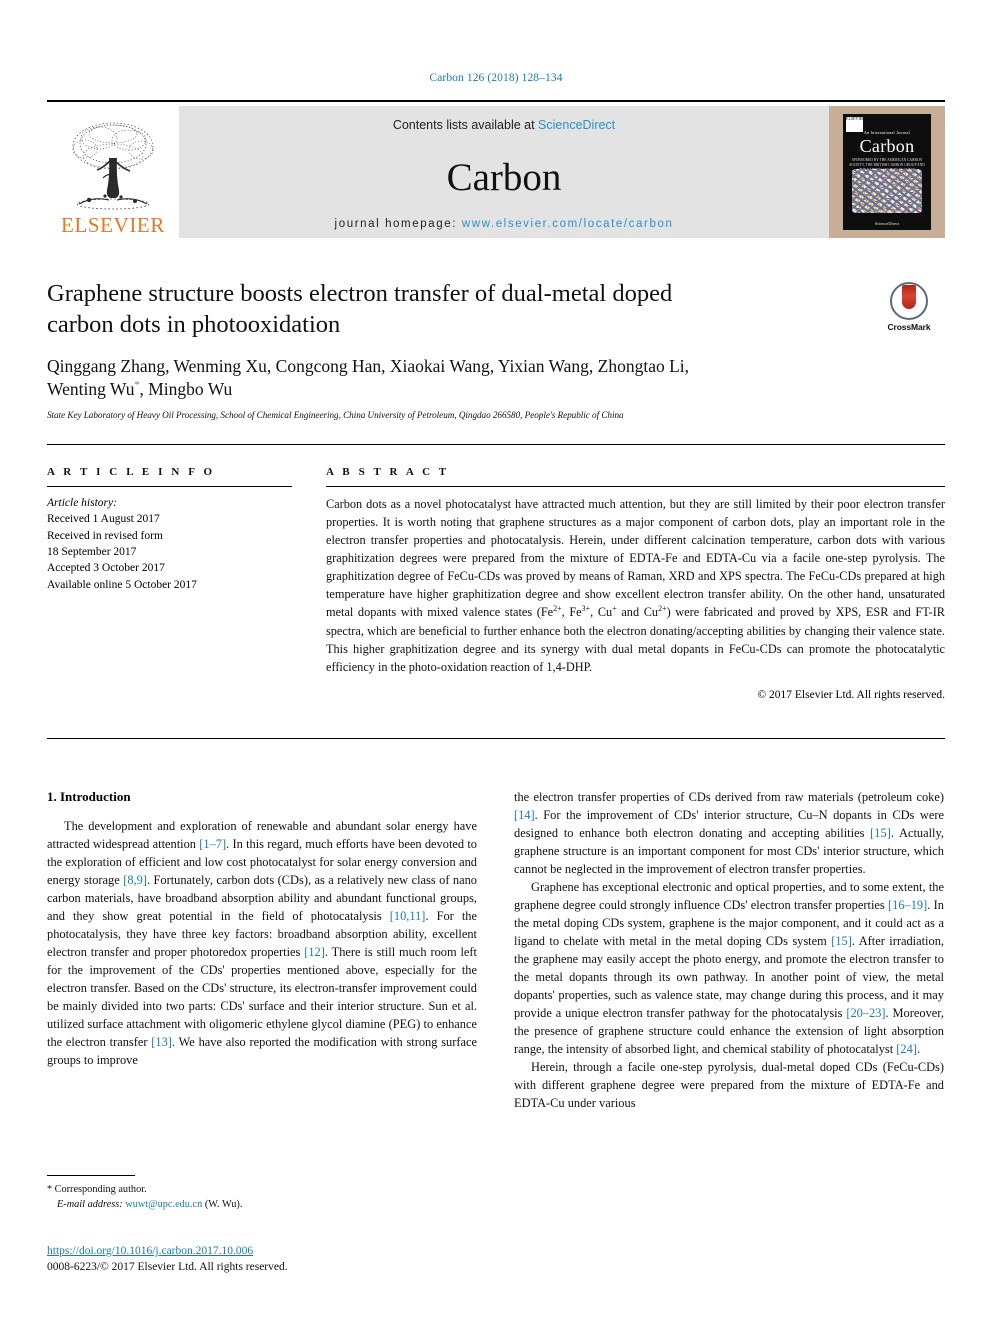  I want to click on article-history-item: Accepted 3 October 2017, so click(106, 568).